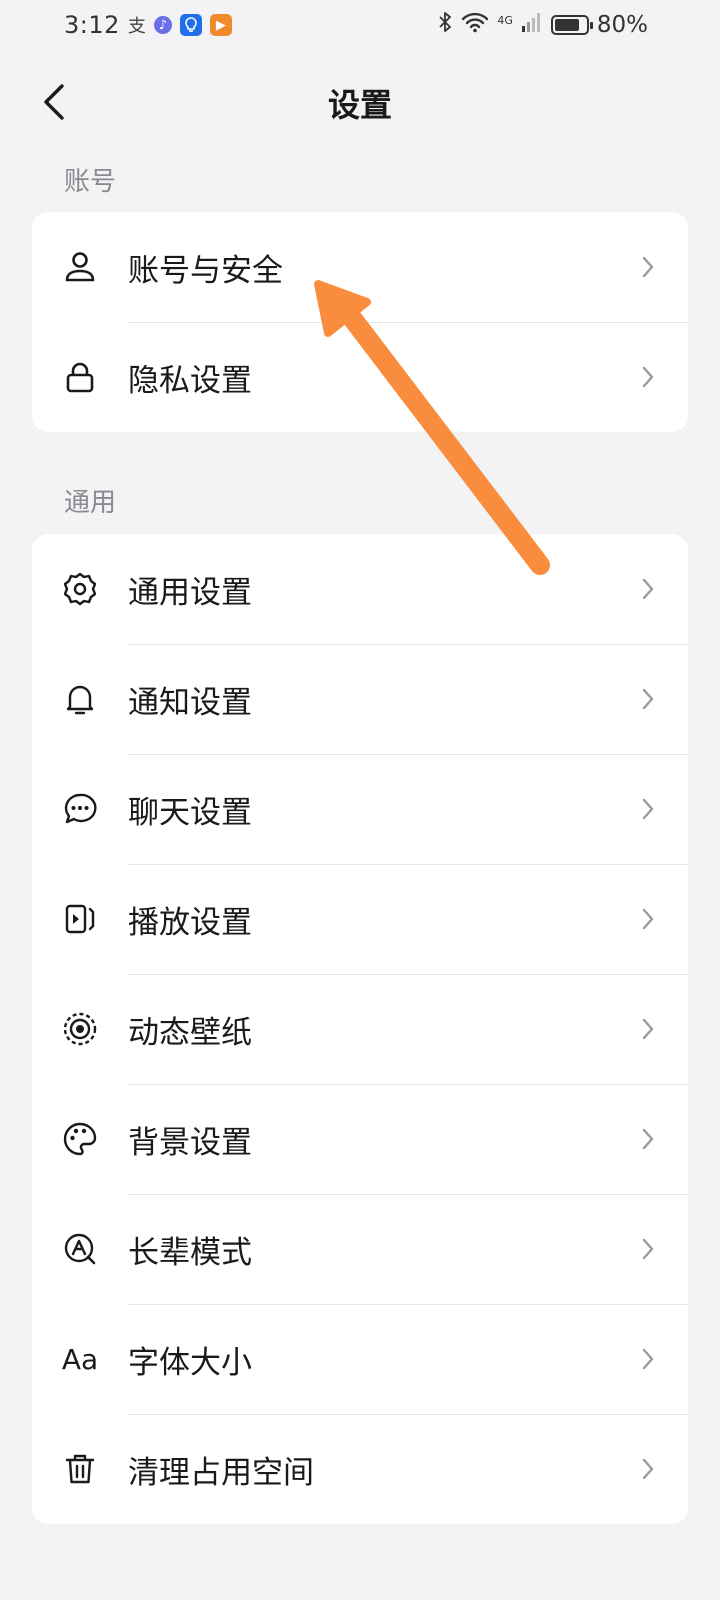  I want to click on section-label-account: 账号, so click(90, 182).